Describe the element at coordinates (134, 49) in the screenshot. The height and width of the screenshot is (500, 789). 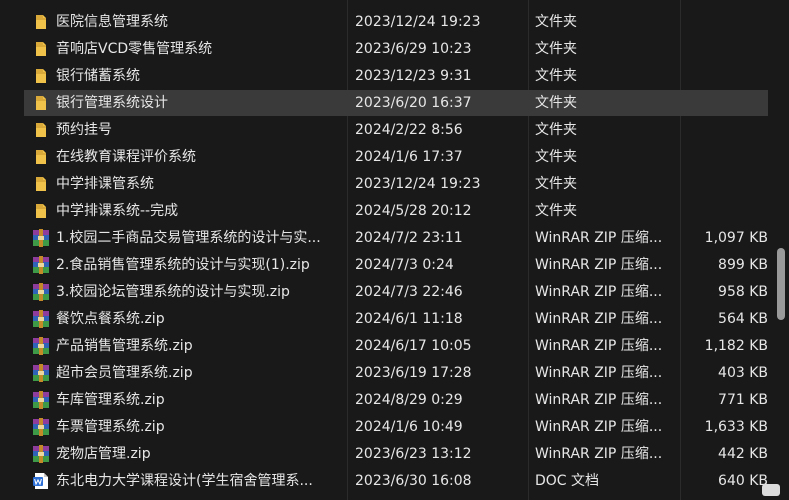
I see `file-name: 音响店VCD零售管理系统` at that location.